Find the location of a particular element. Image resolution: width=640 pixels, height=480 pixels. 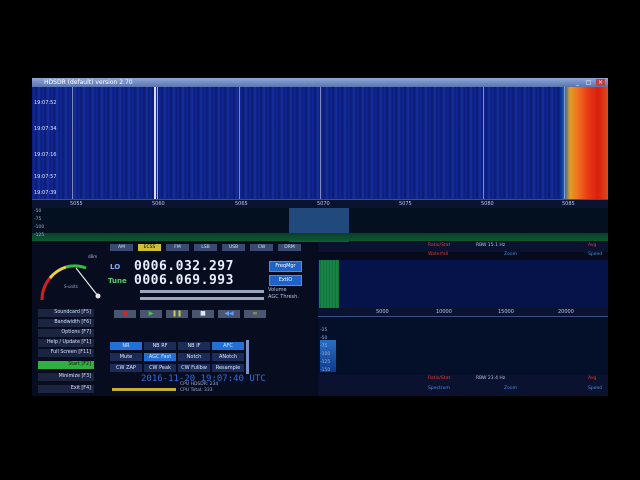

minimize-window-button: _ is located at coordinates (577, 82).